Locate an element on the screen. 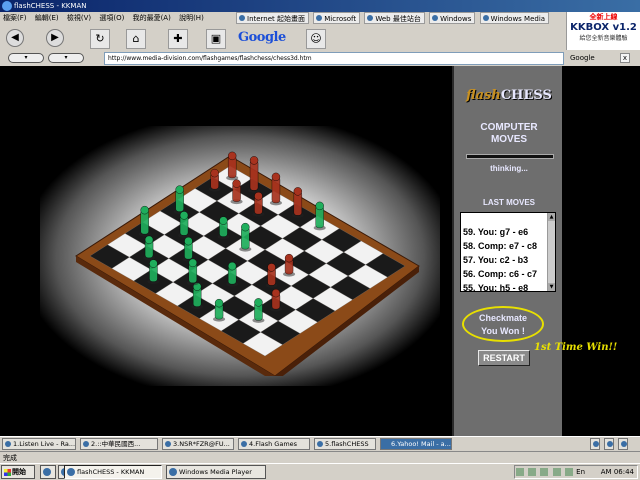  kkbox-banner: 全新上線 KKBOX v1.2 給您全新音樂體驗 is located at coordinates (603, 31).